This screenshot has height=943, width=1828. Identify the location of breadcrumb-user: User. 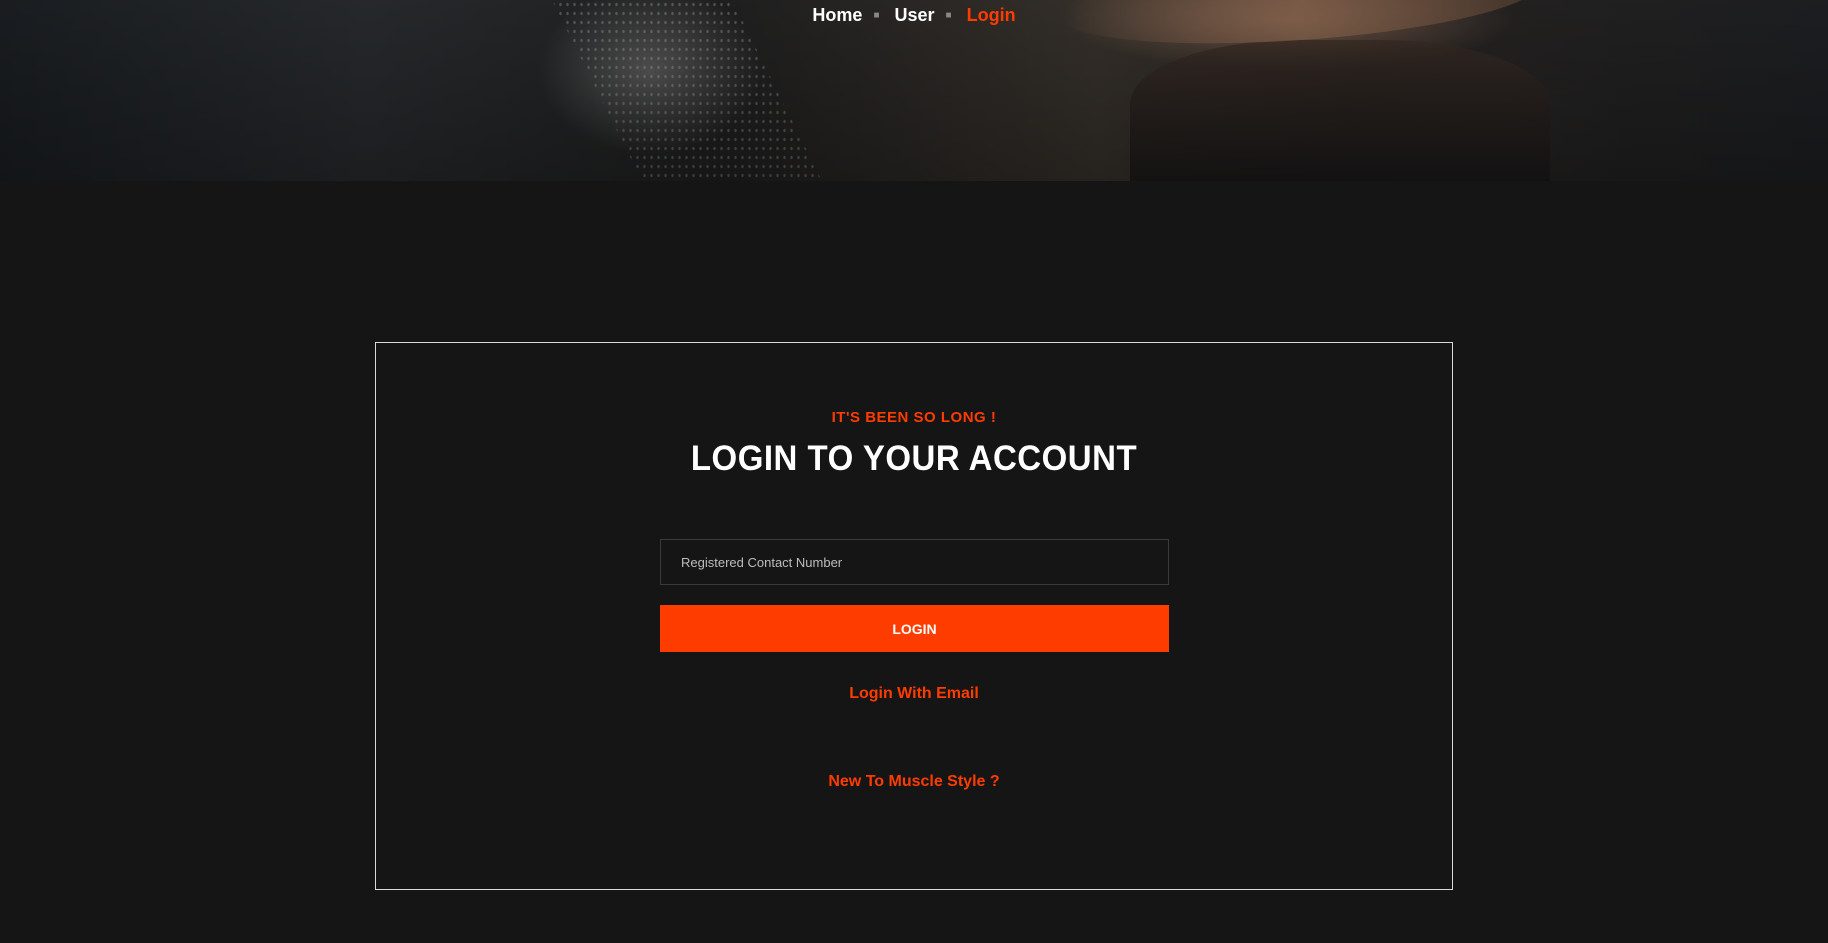
(915, 15).